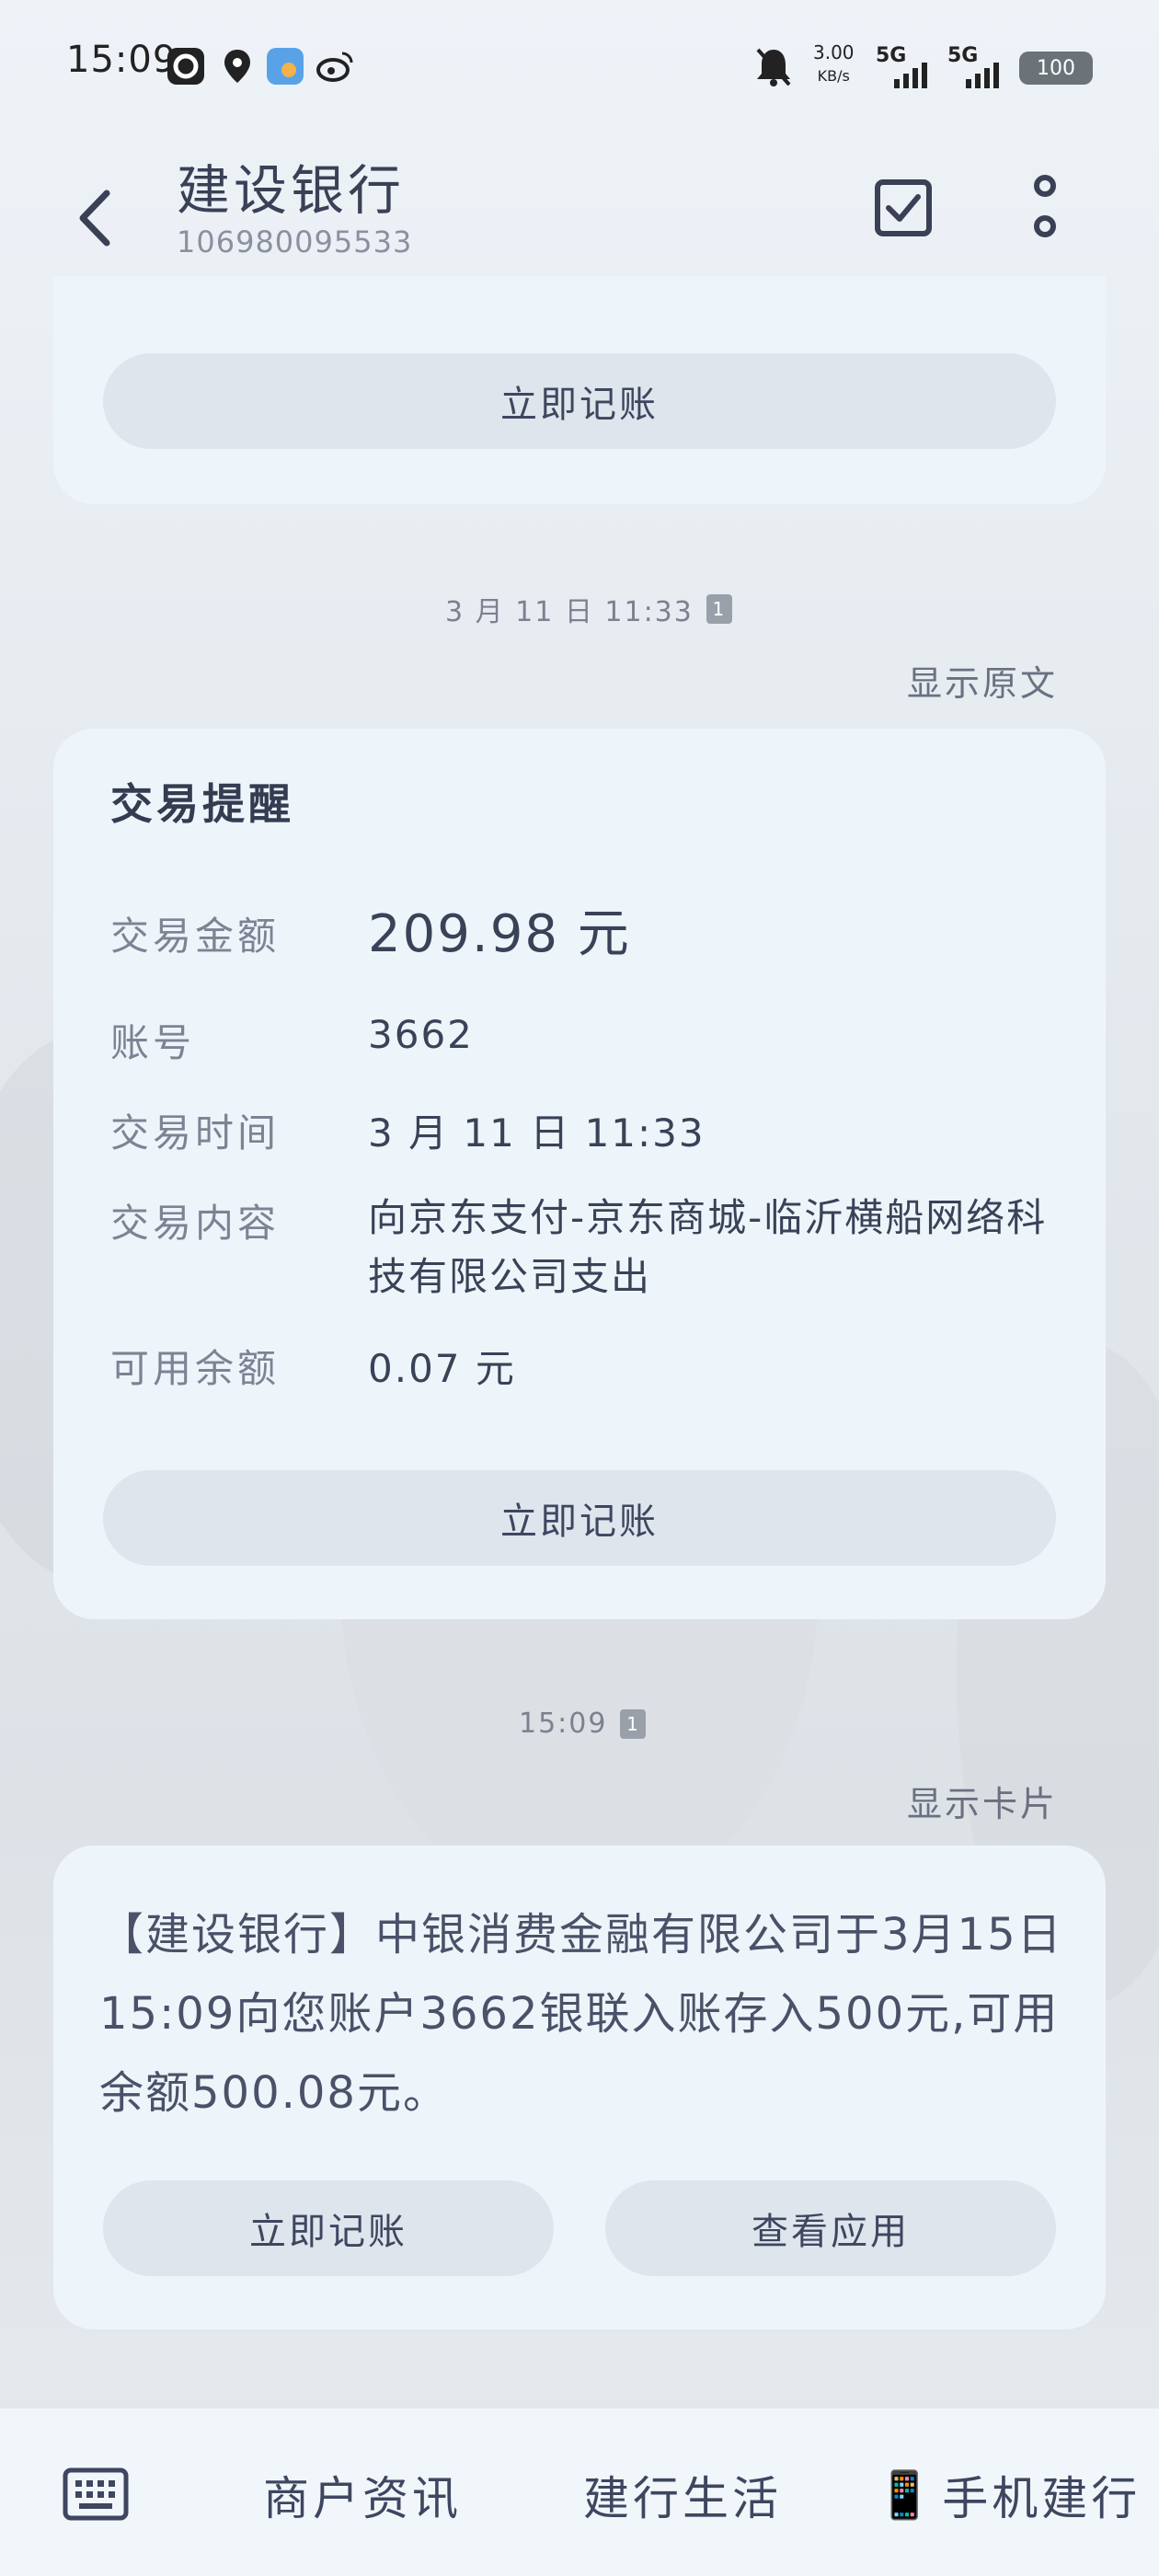 Image resolution: width=1159 pixels, height=2576 pixels. What do you see at coordinates (910, 75) in the screenshot?
I see `signal-bars-1-icon` at bounding box center [910, 75].